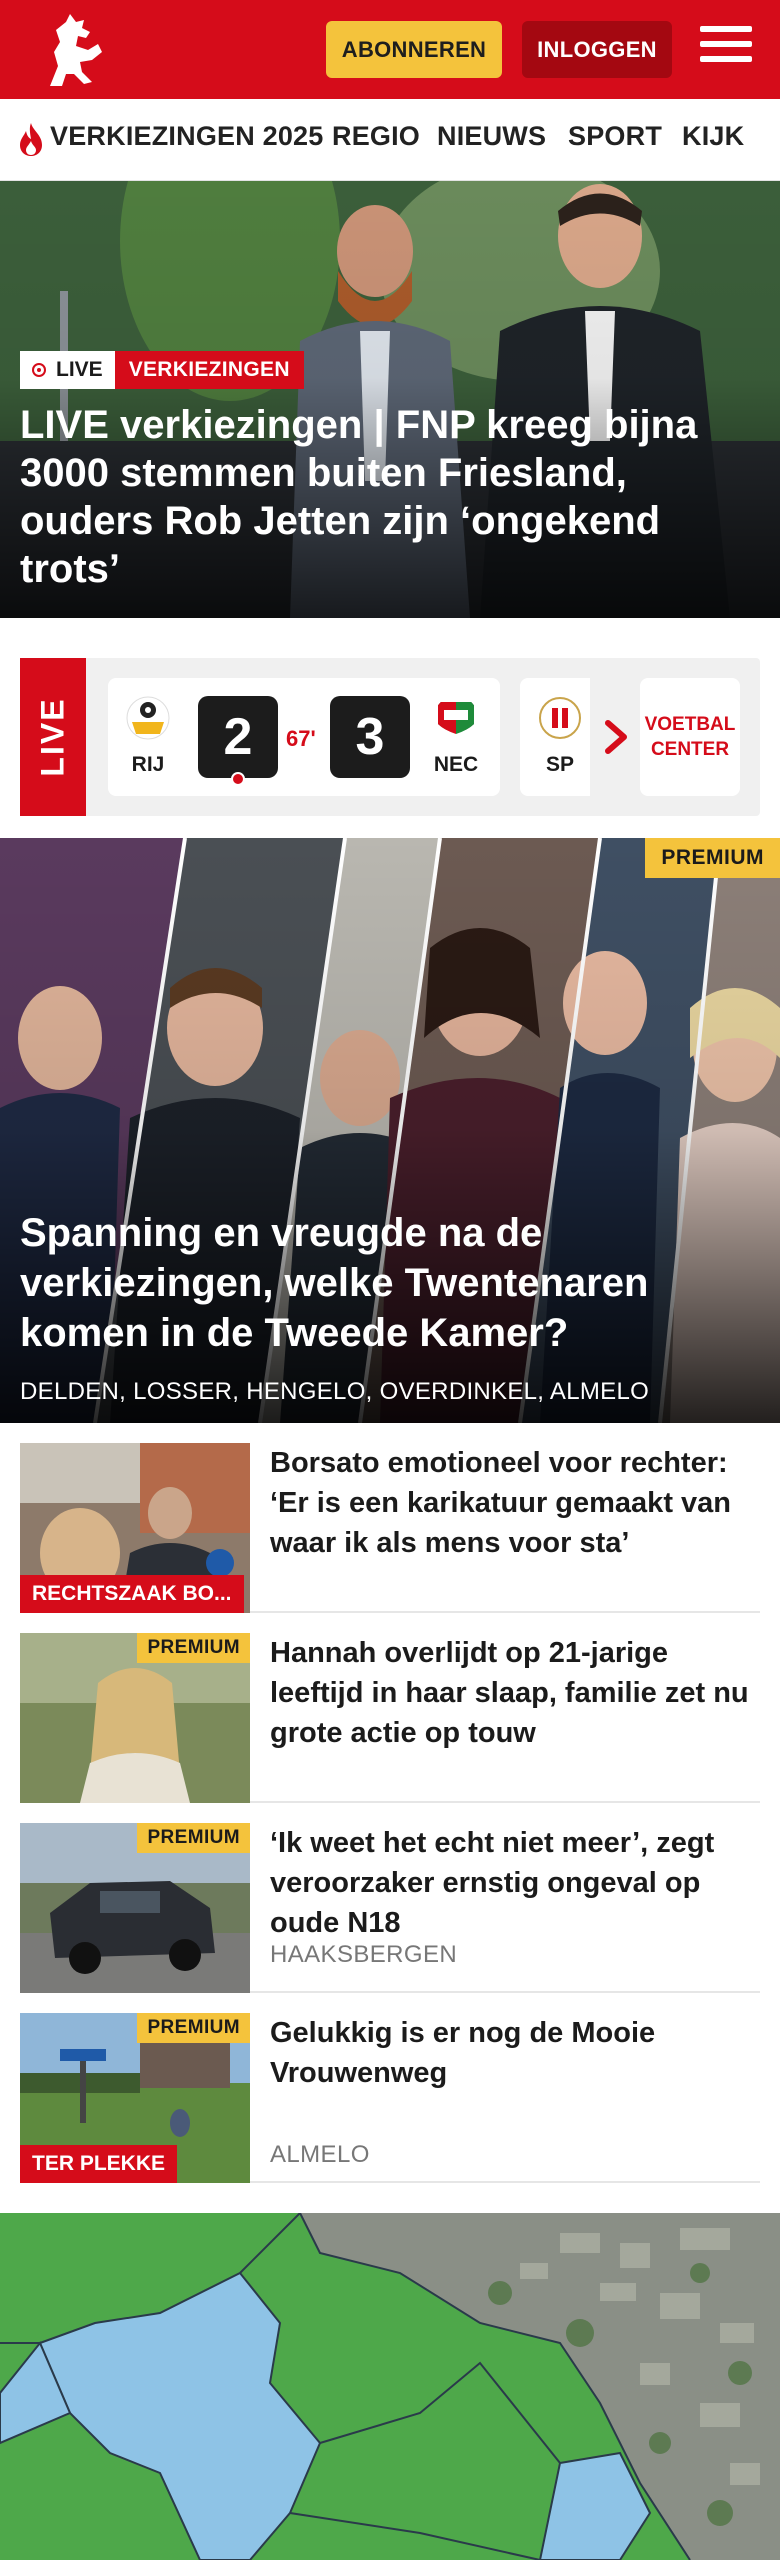 This screenshot has width=780, height=2560. I want to click on next-match-card: SP, so click(555, 737).